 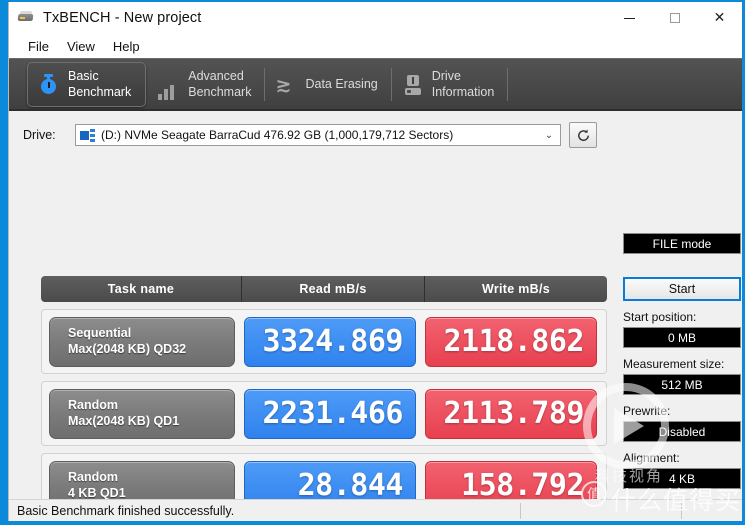 What do you see at coordinates (283, 84) in the screenshot?
I see `erase-icon: ≳` at bounding box center [283, 84].